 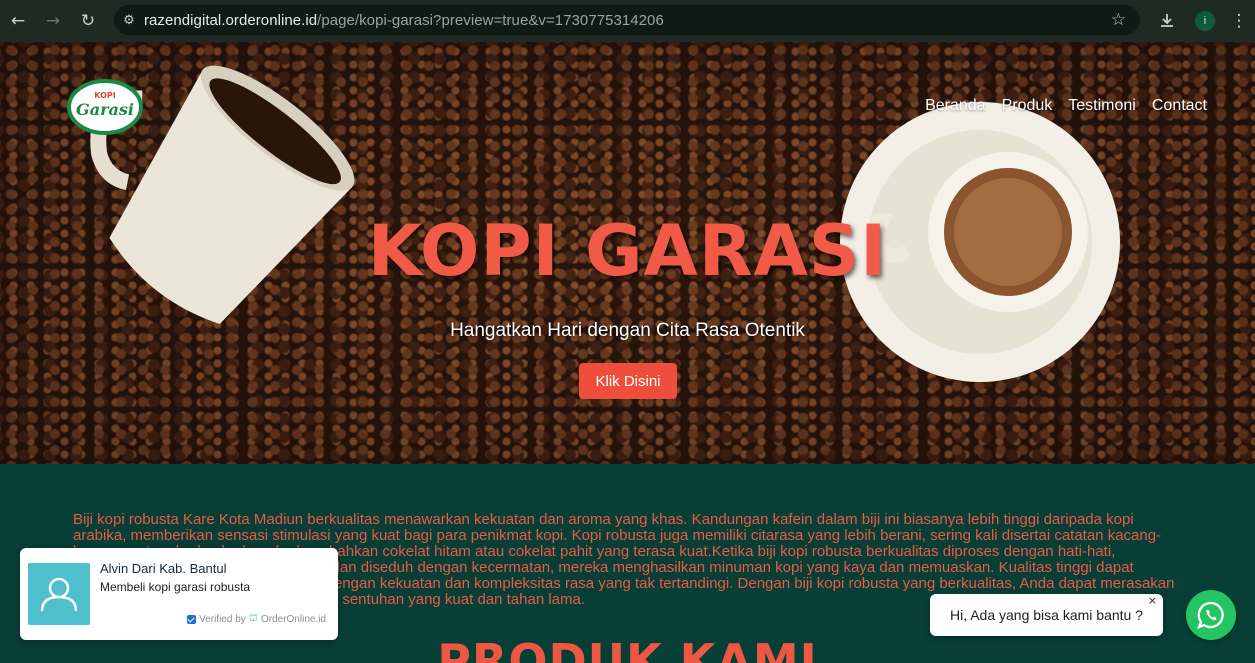 I want to click on whatsapp-icon, so click(x=1210, y=615).